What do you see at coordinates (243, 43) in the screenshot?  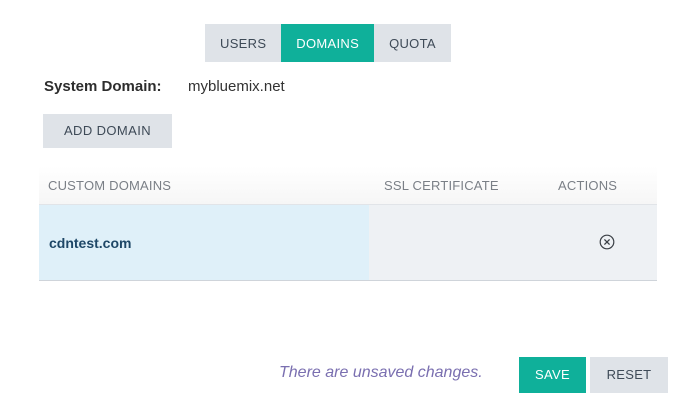 I see `tab-users: USERS` at bounding box center [243, 43].